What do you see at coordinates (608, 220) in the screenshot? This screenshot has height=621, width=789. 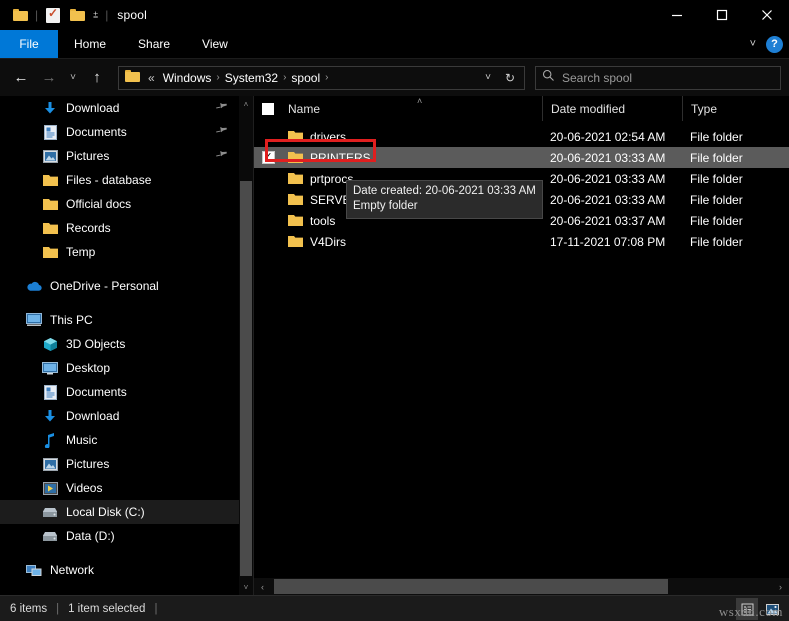 I see `cell-date-modified: 20-06-2021 03:37 AM` at bounding box center [608, 220].